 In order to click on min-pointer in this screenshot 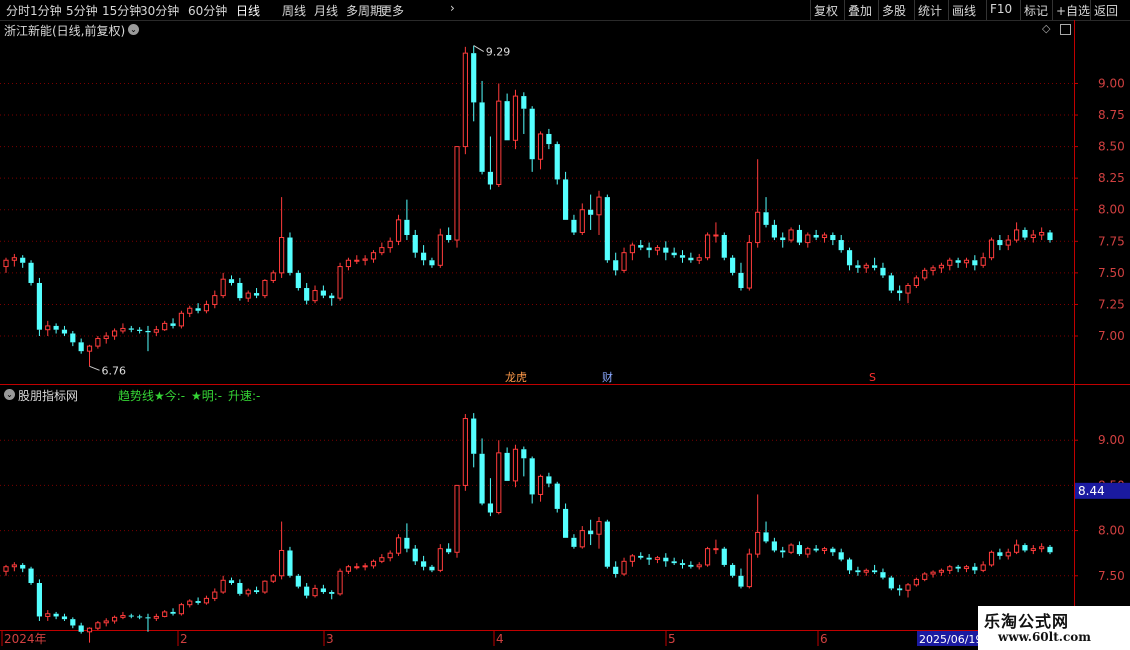, I will do `click(94, 368)`.